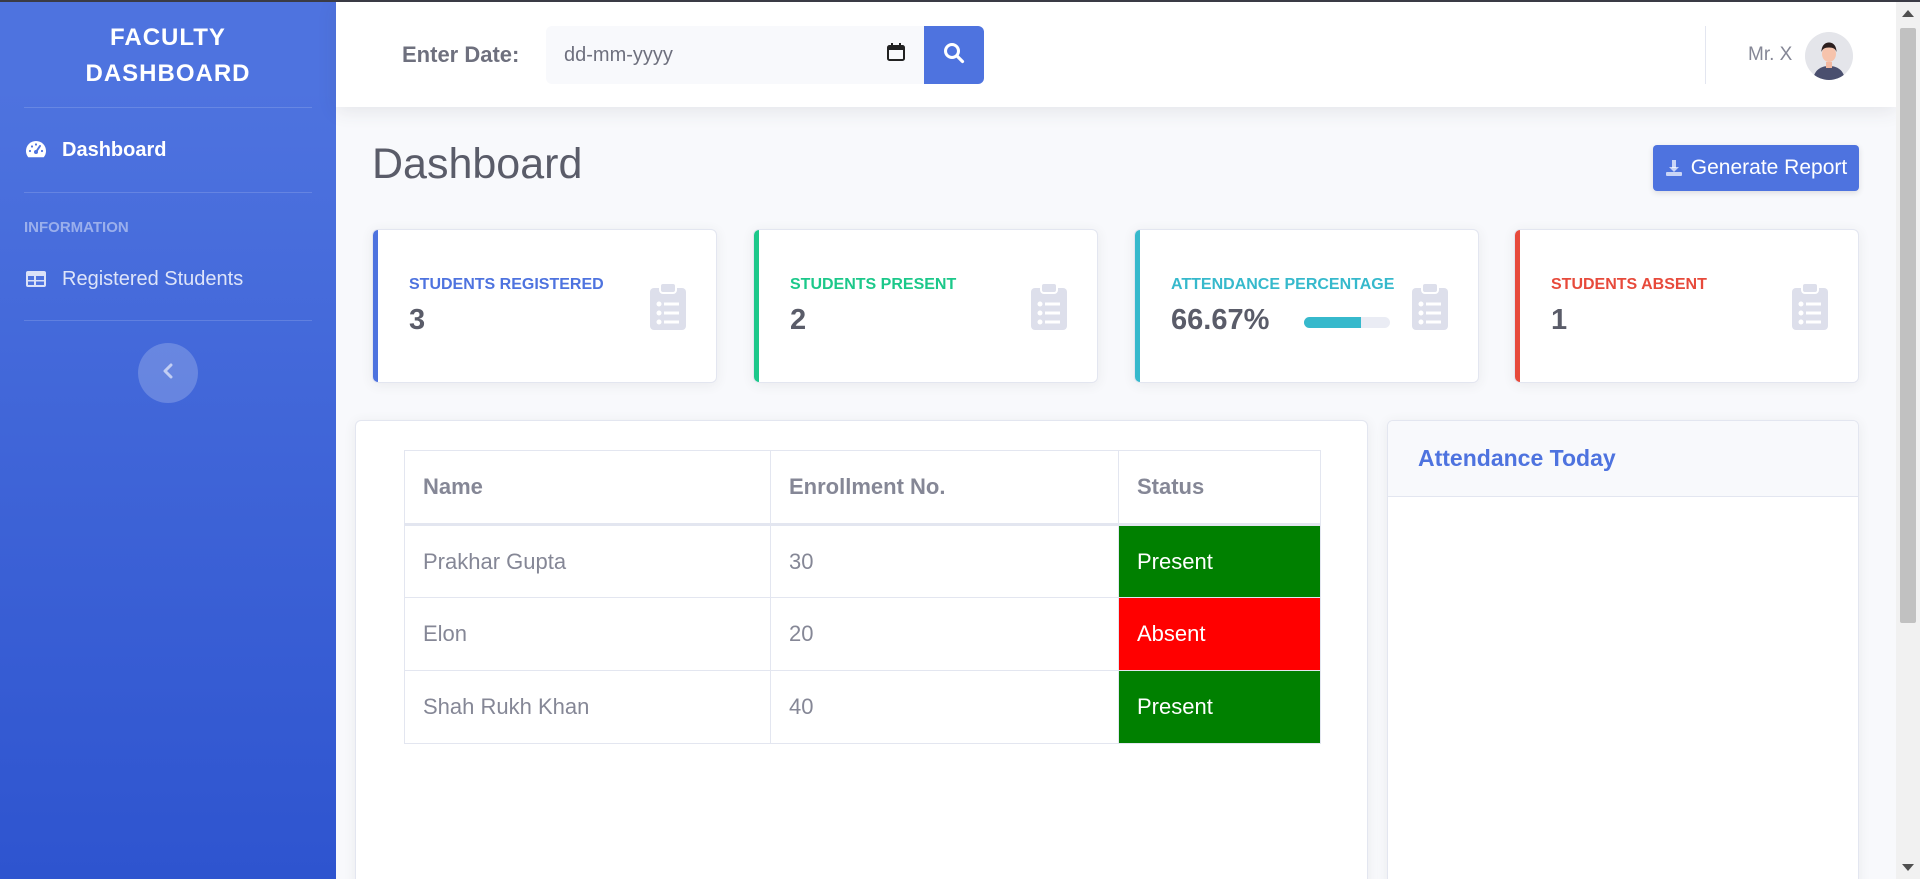 This screenshot has width=1920, height=879. Describe the element at coordinates (618, 54) in the screenshot. I see `date-input-placeholder: dd-mm-yyyy` at that location.